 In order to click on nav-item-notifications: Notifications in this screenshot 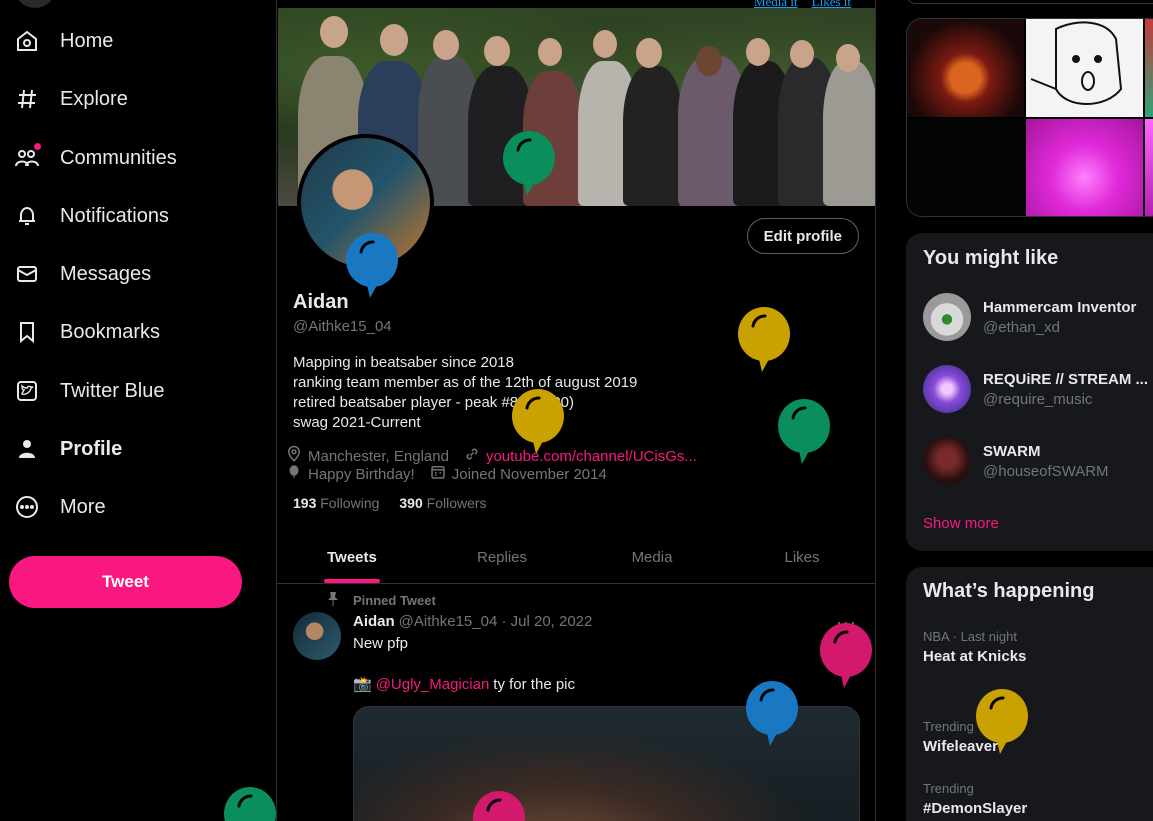, I will do `click(91, 216)`.